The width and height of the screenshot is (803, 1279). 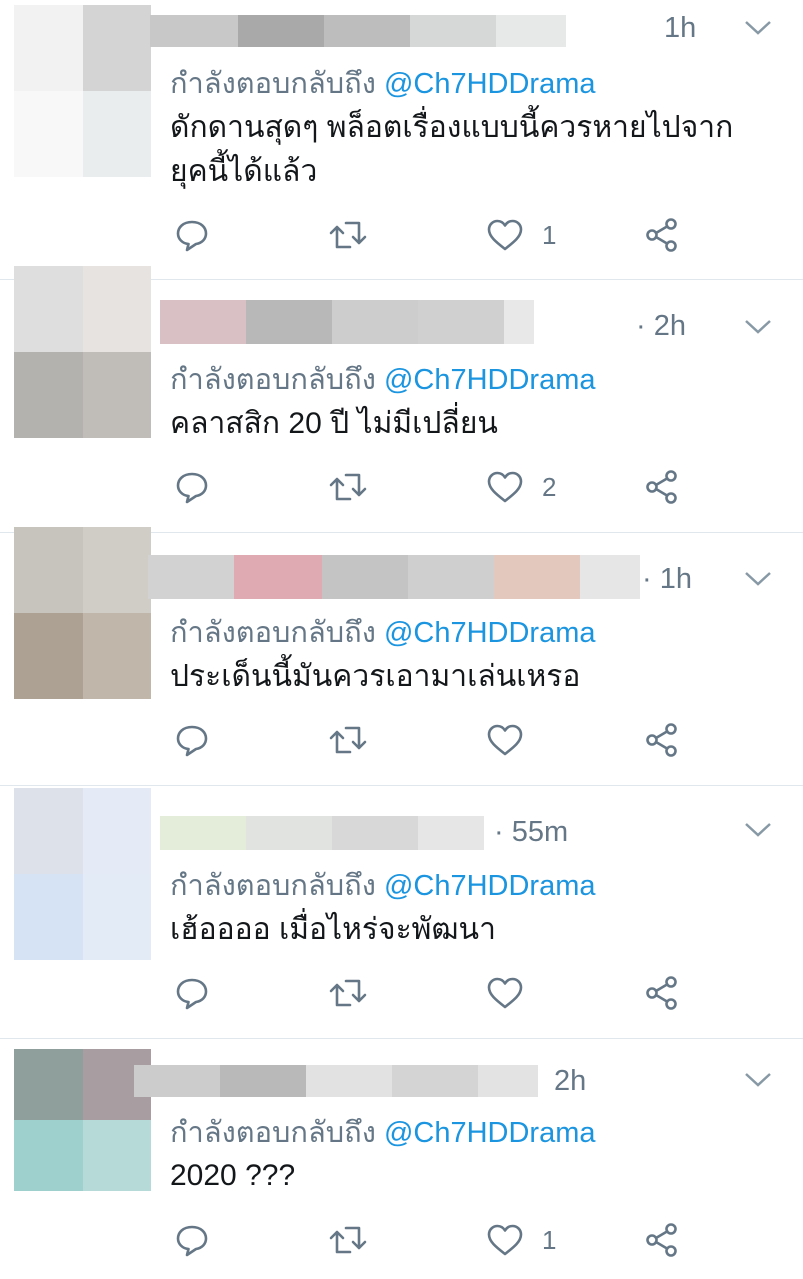 I want to click on timestamp: · 55m, so click(x=531, y=832).